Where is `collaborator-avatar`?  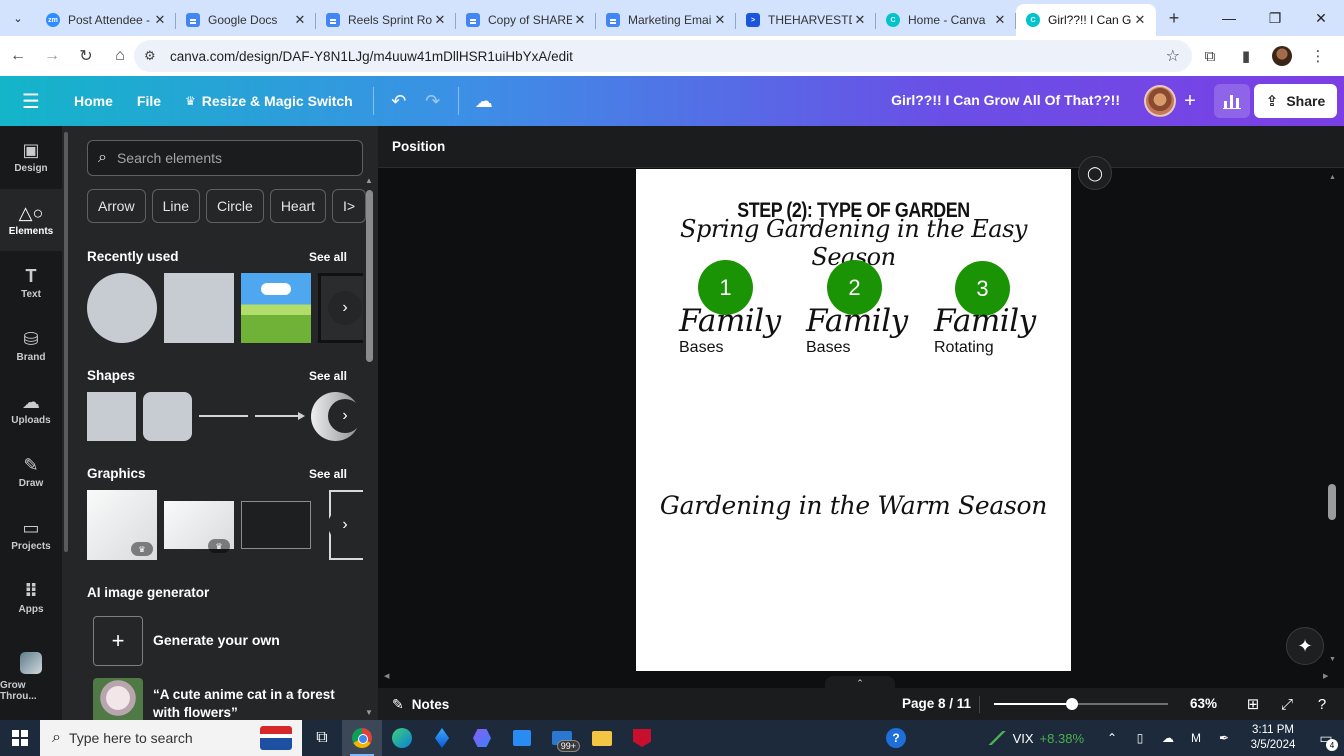 collaborator-avatar is located at coordinates (1160, 101).